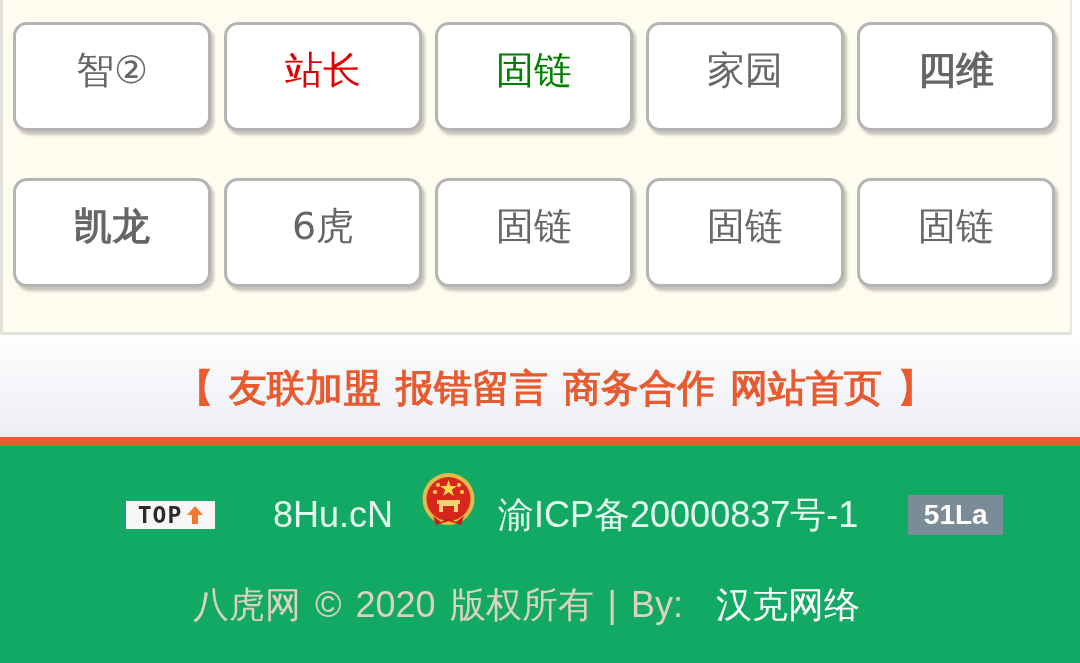  What do you see at coordinates (304, 388) in the screenshot?
I see `nav-link: 友联加盟` at bounding box center [304, 388].